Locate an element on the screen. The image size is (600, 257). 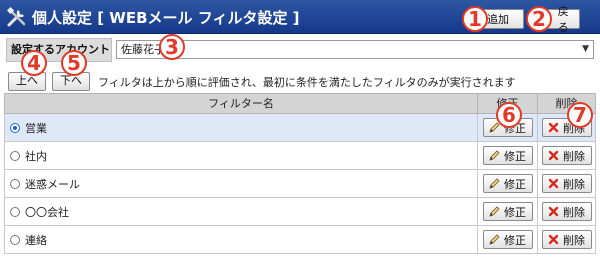
callout-6: 6 is located at coordinates (509, 115).